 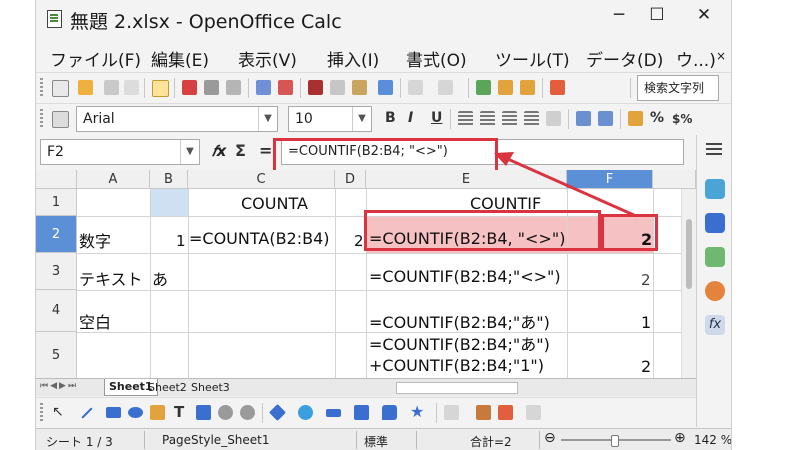 What do you see at coordinates (333, 413) in the screenshot?
I see `block-arrows-icon` at bounding box center [333, 413].